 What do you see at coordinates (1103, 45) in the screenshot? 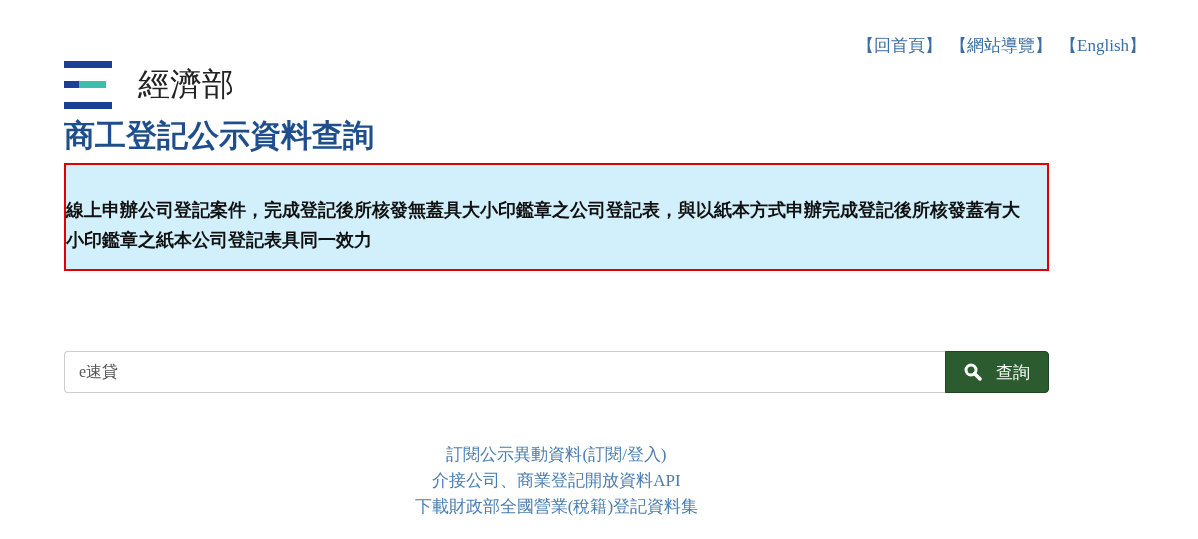
I see `nav-link: 【English】` at bounding box center [1103, 45].